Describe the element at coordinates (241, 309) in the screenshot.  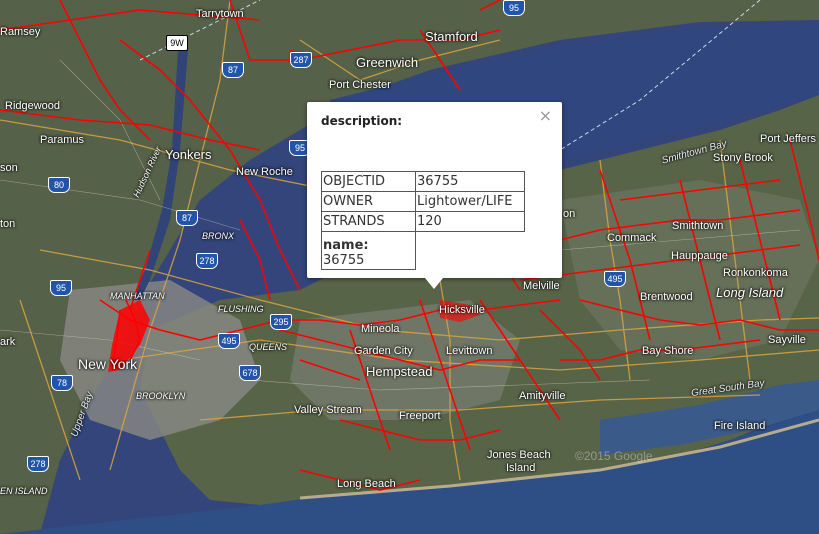
I see `map-label-flushing: FLUSHING` at that location.